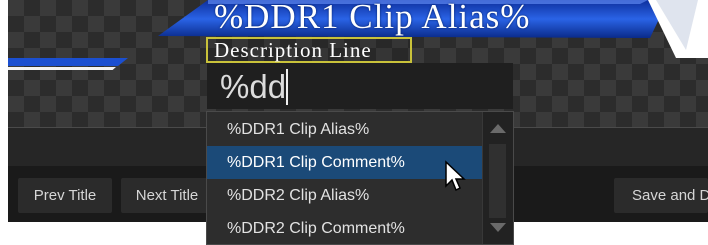  I want to click on dropdown-scrollbar, so click(497, 178).